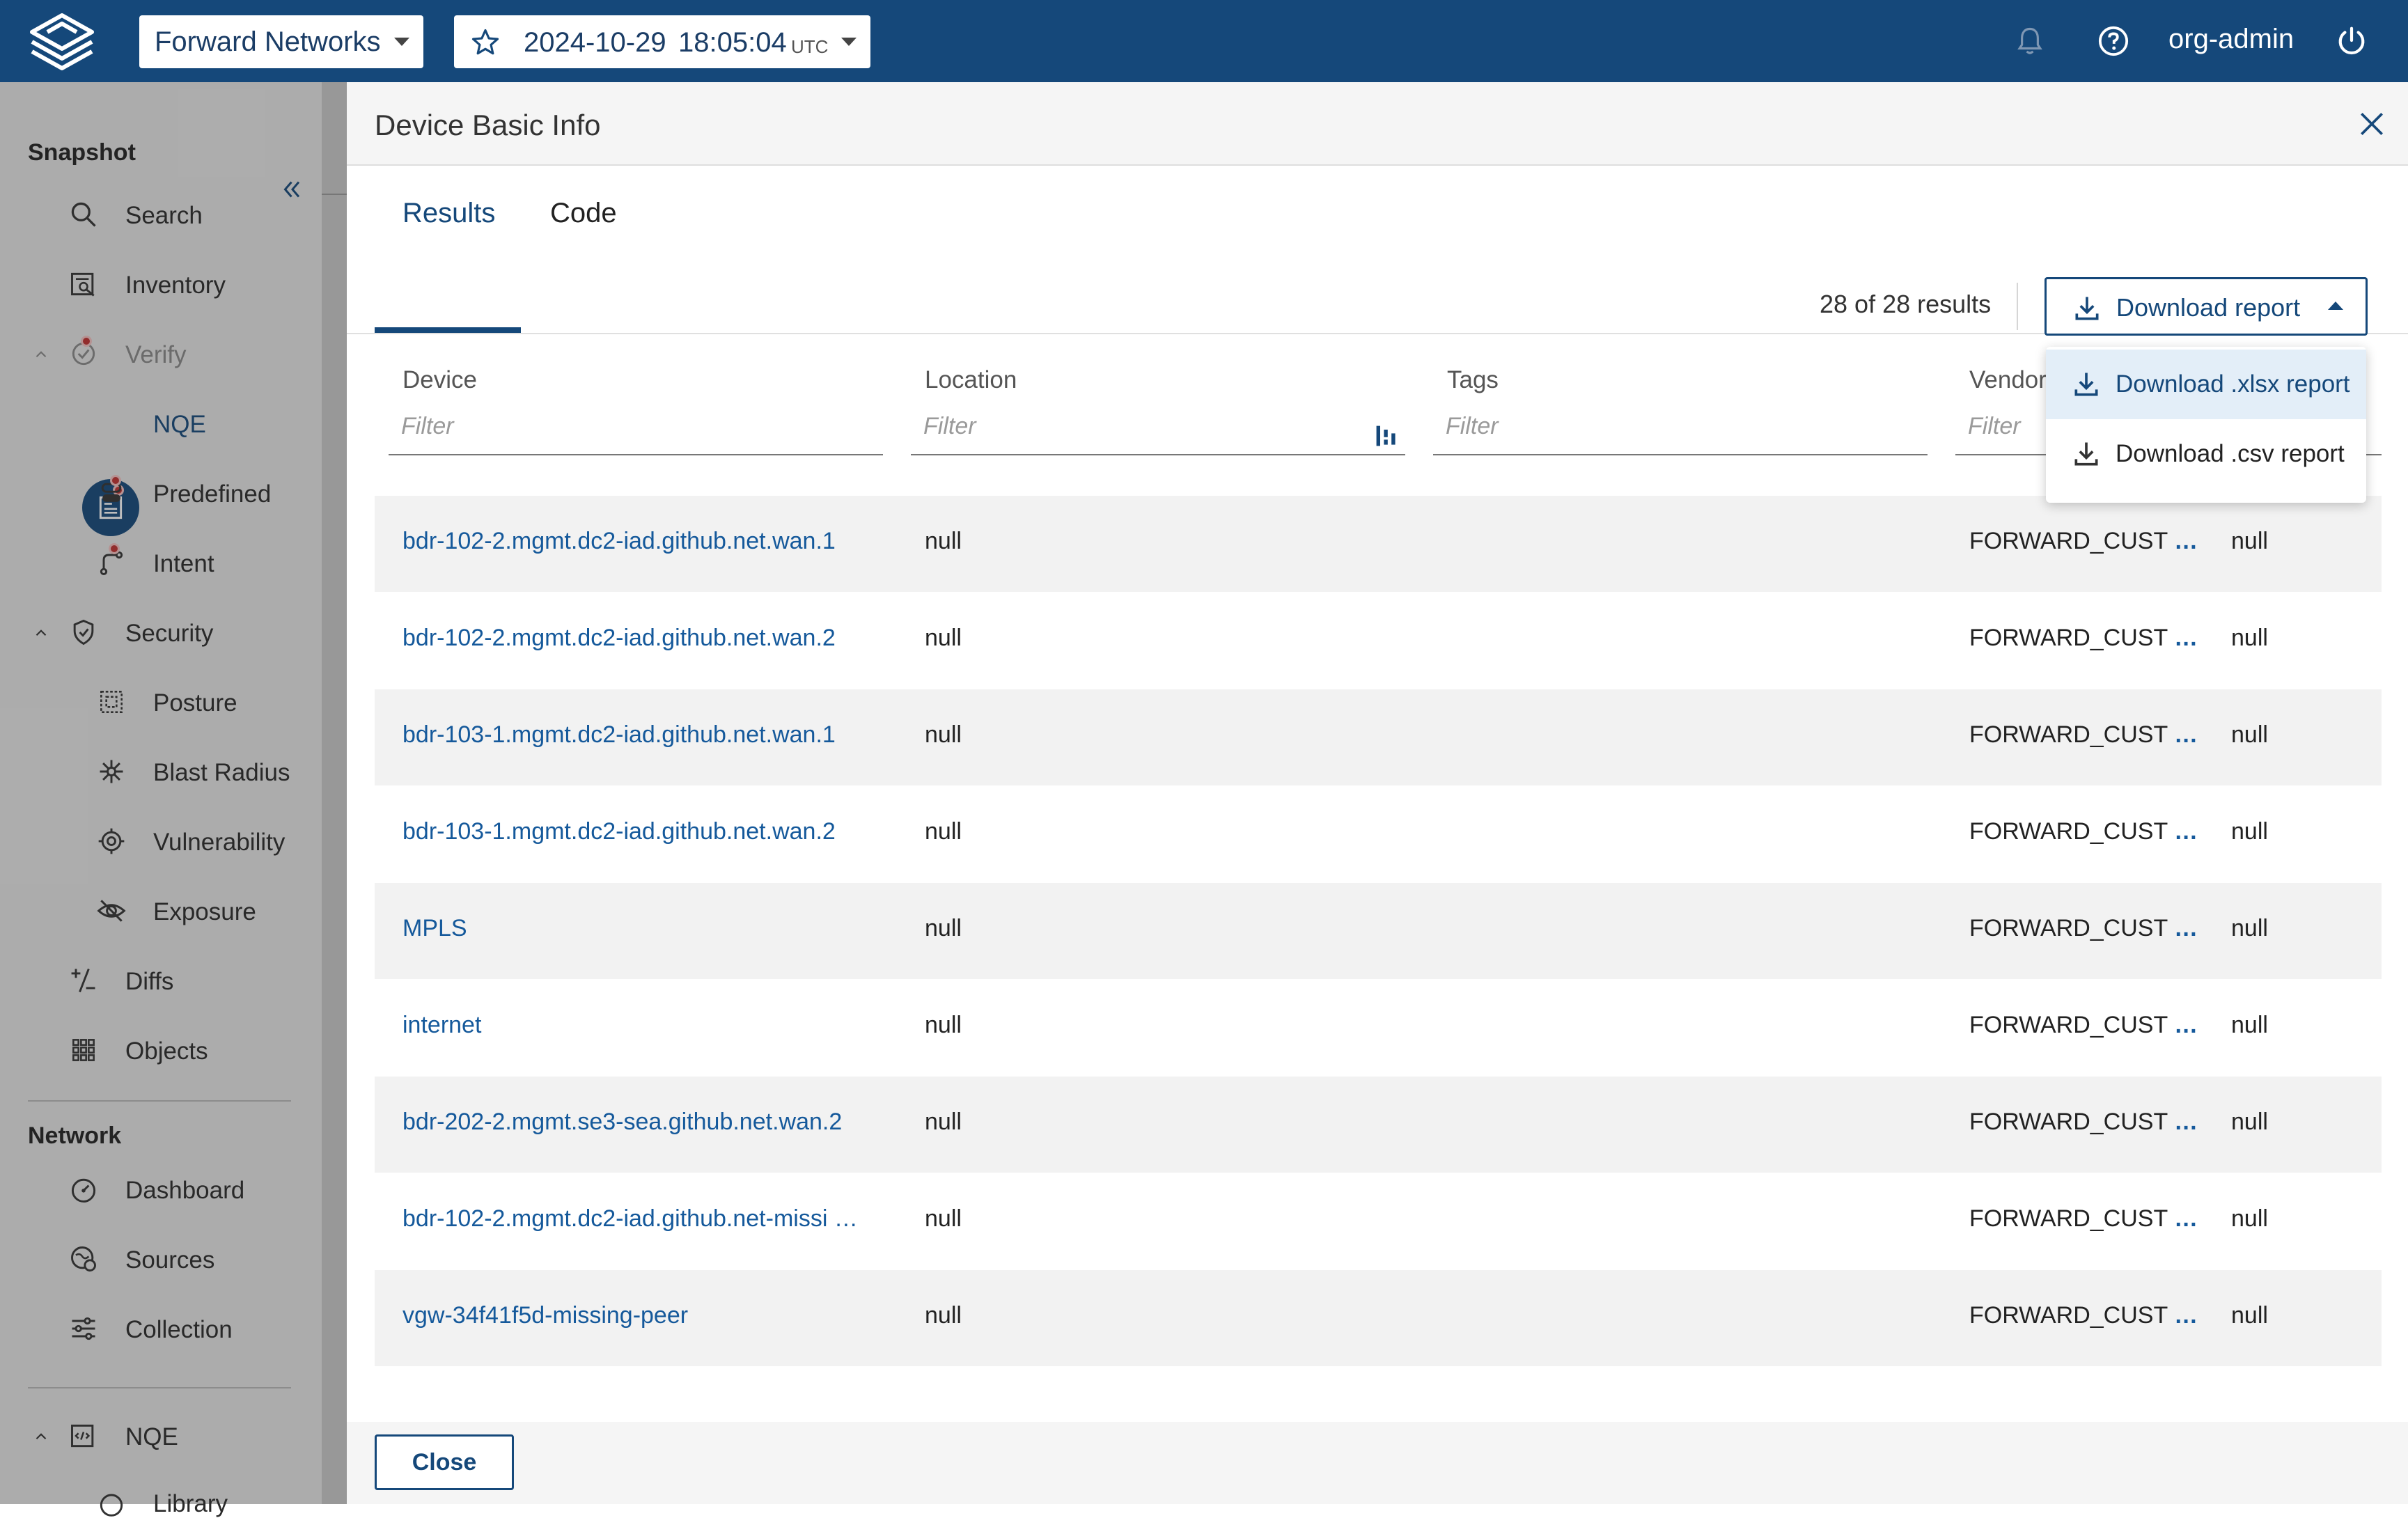  What do you see at coordinates (1158, 426) in the screenshot?
I see `location-filter-input` at bounding box center [1158, 426].